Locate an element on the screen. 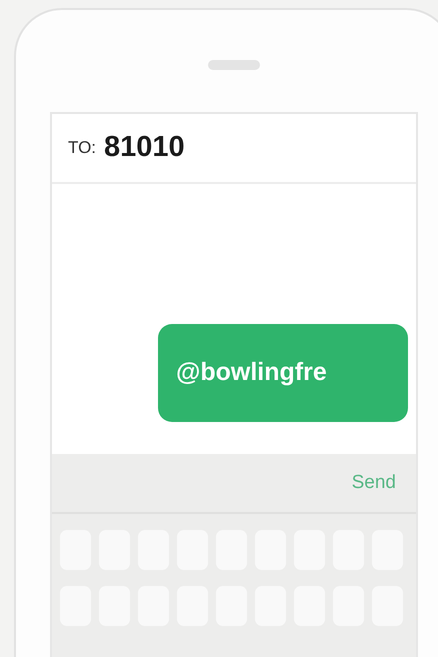 The image size is (438, 657). to-label: TO: is located at coordinates (82, 148).